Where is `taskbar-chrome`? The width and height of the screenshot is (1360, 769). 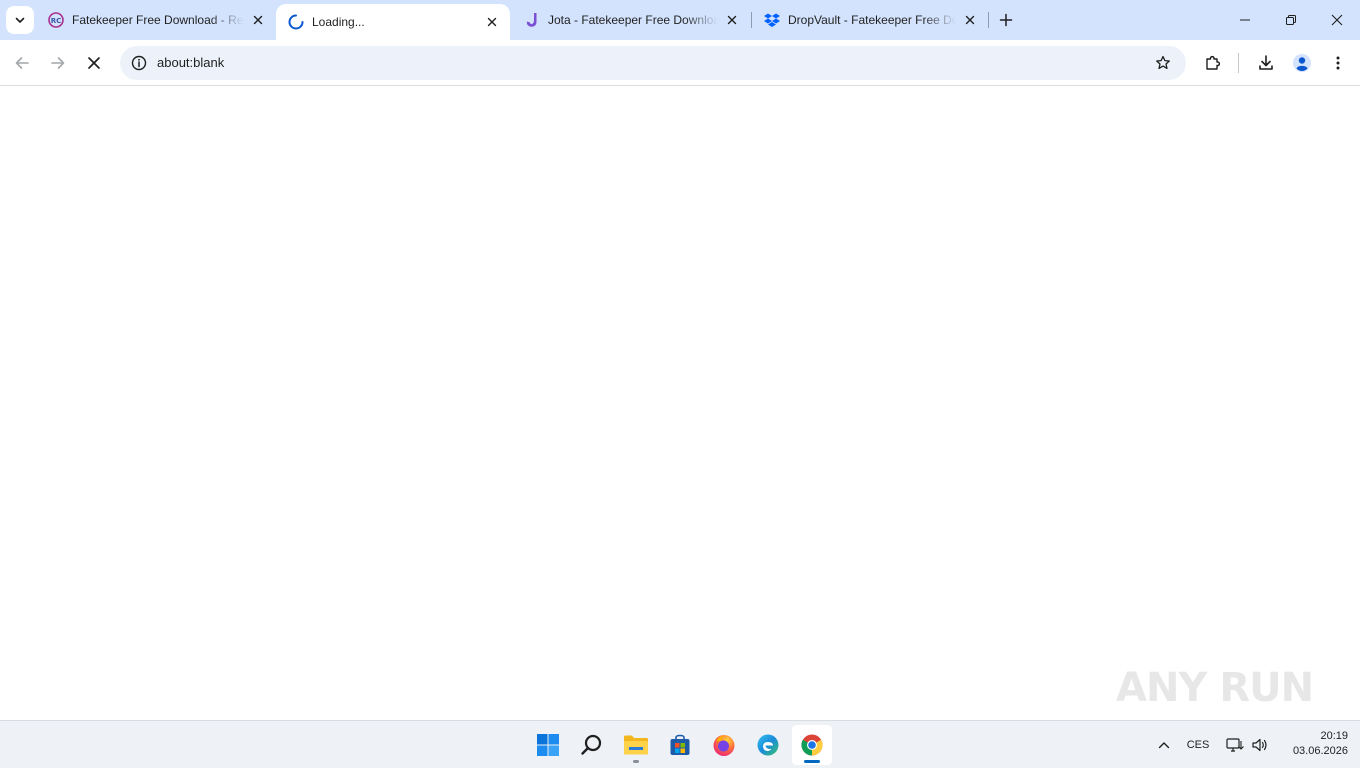 taskbar-chrome is located at coordinates (812, 745).